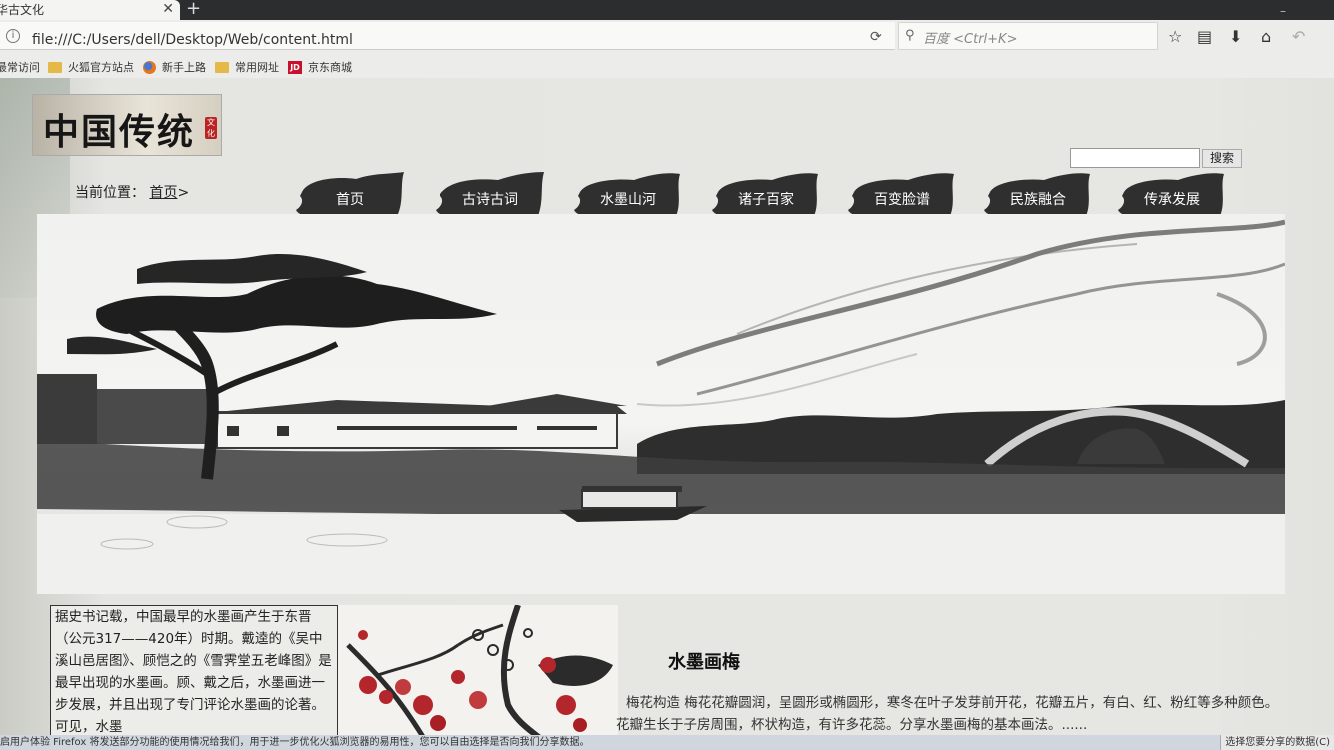 Image resolution: width=1334 pixels, height=750 pixels. What do you see at coordinates (1135, 158) in the screenshot?
I see `site-search-input` at bounding box center [1135, 158].